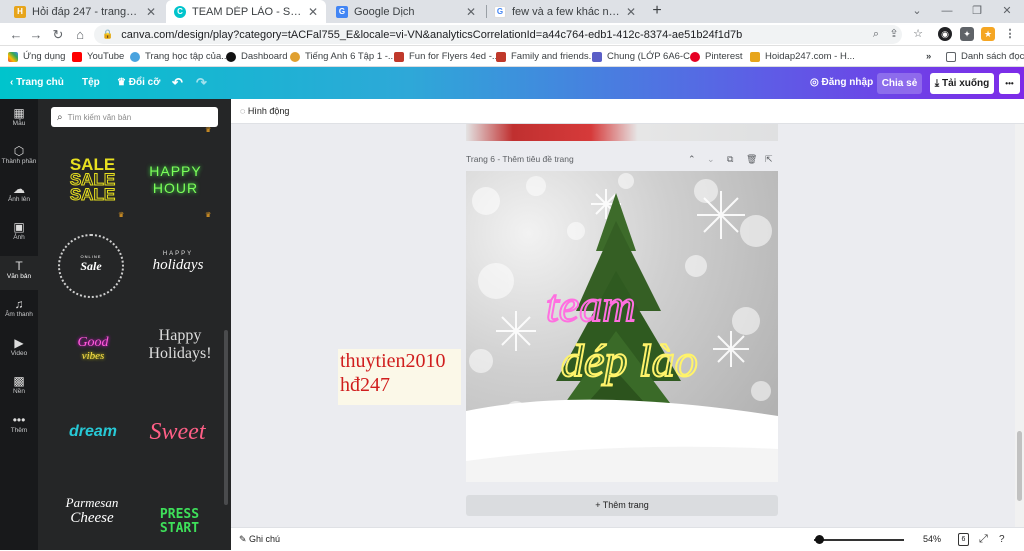  What do you see at coordinates (58, 35) in the screenshot?
I see `reload-icon: ↻` at bounding box center [58, 35].